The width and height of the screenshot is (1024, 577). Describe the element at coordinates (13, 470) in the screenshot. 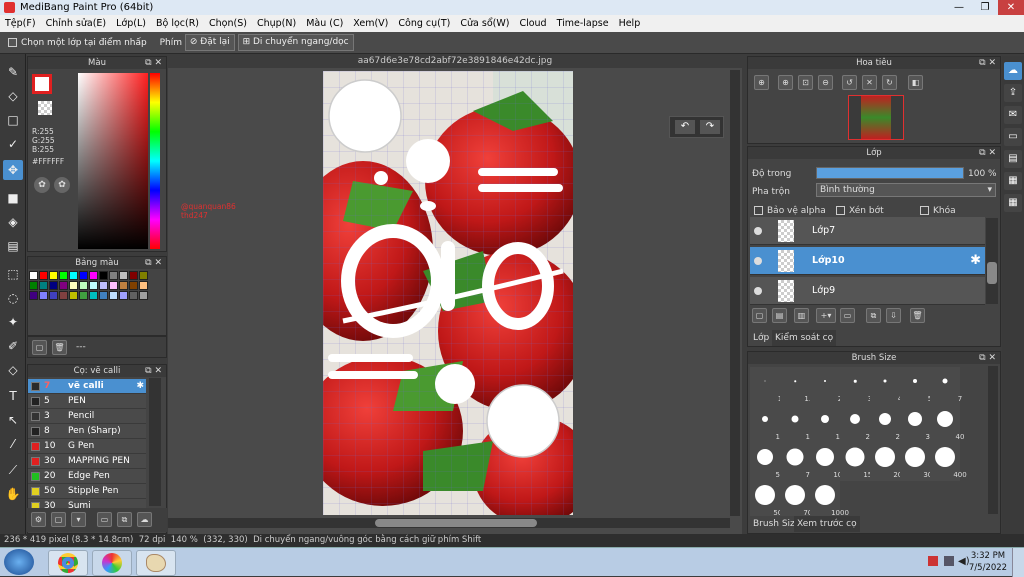

I see `divide-panel-icon: ⟋` at that location.